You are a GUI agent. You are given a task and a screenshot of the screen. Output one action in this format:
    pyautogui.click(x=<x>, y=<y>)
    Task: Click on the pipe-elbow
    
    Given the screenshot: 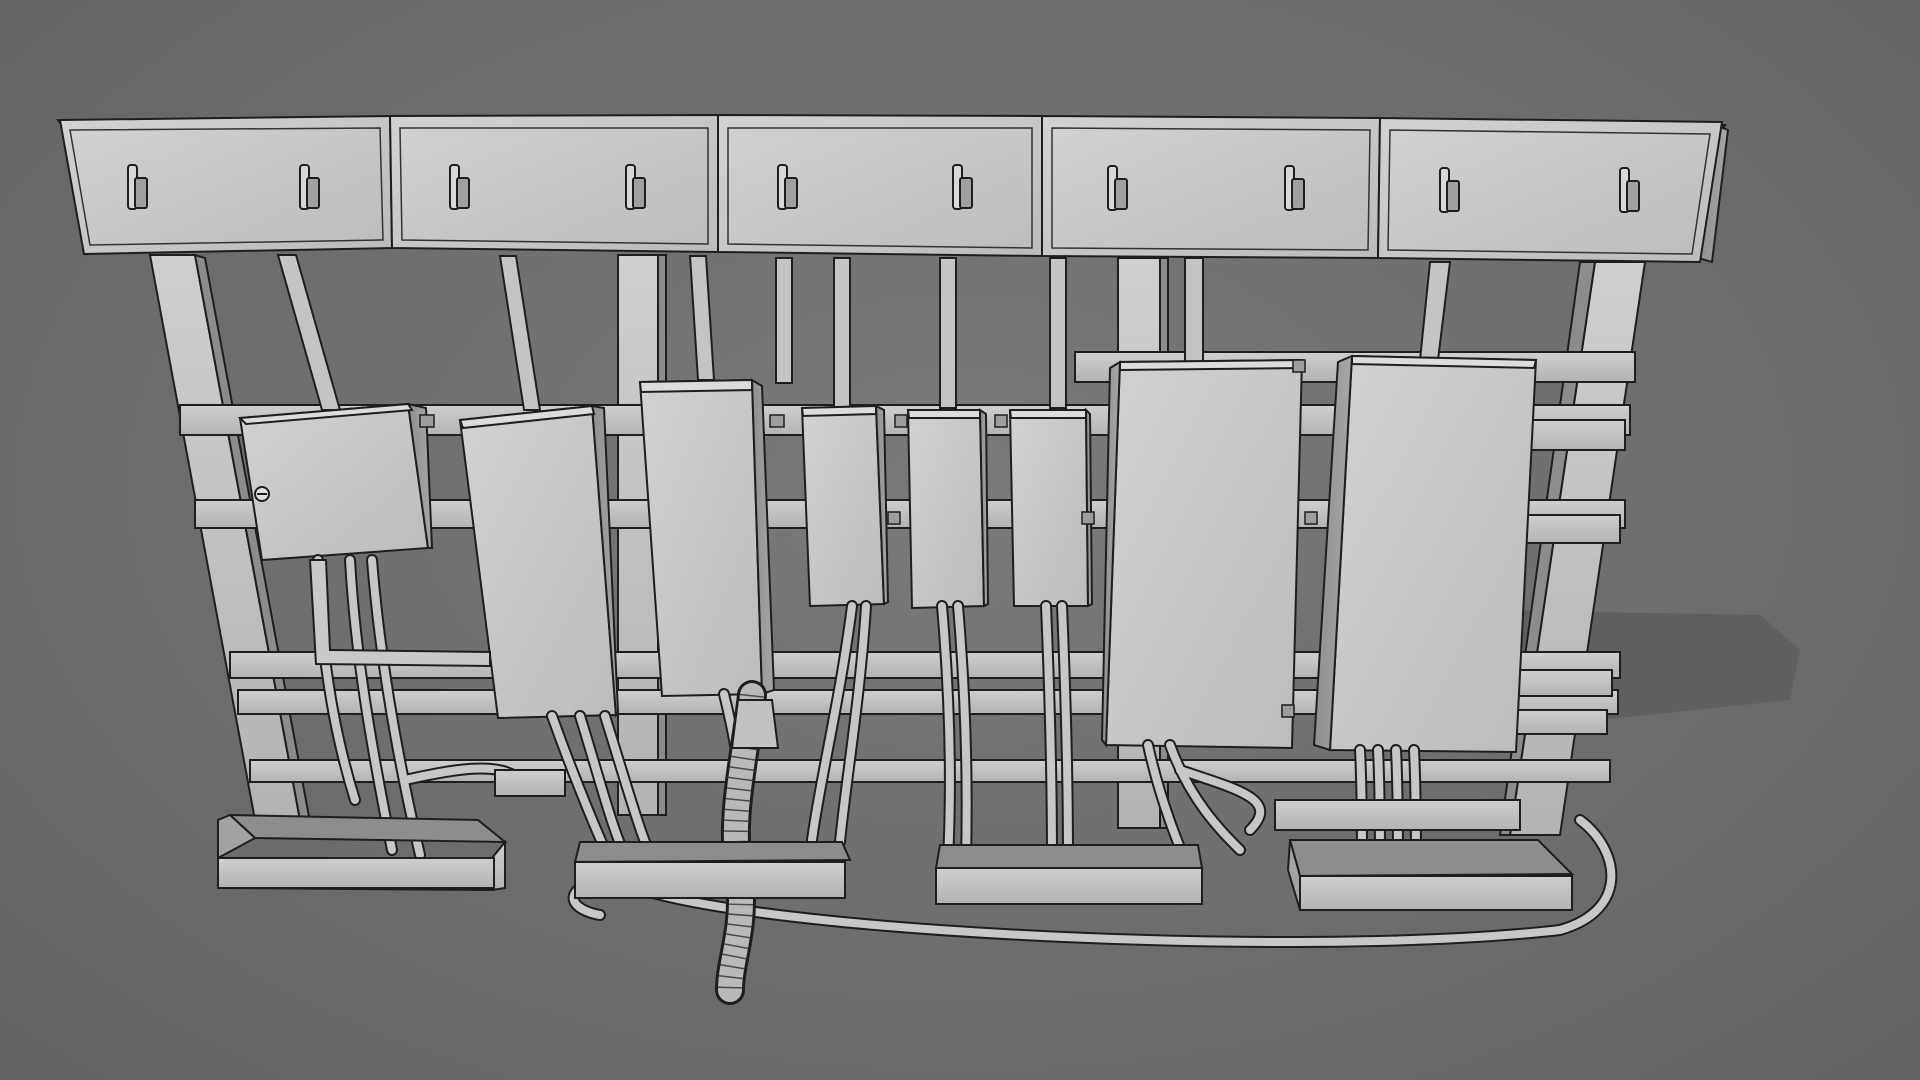 What is the action you would take?
    pyautogui.click(x=399, y=613)
    